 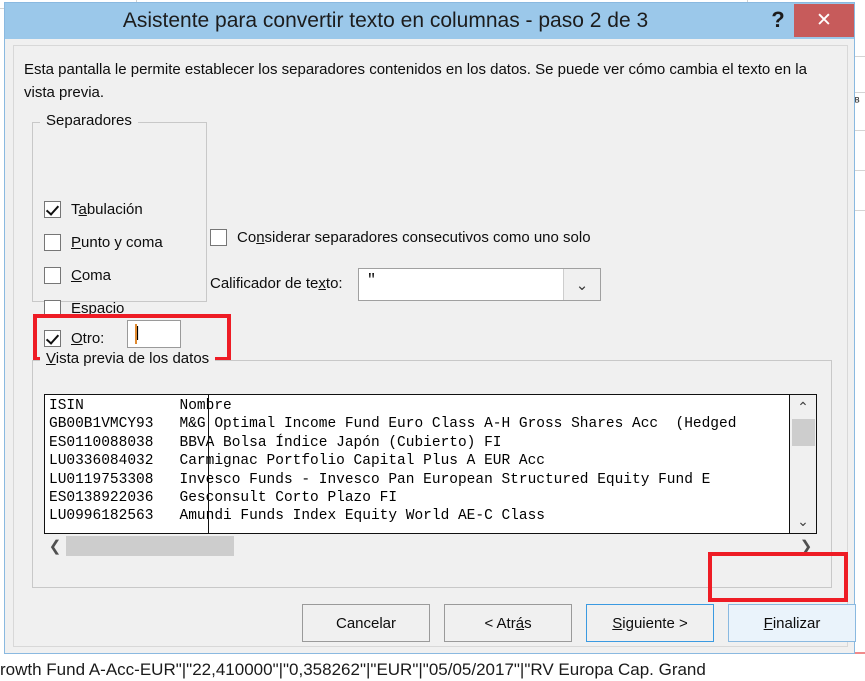 I want to click on vertical-scrollbar-thumb, so click(x=803, y=432).